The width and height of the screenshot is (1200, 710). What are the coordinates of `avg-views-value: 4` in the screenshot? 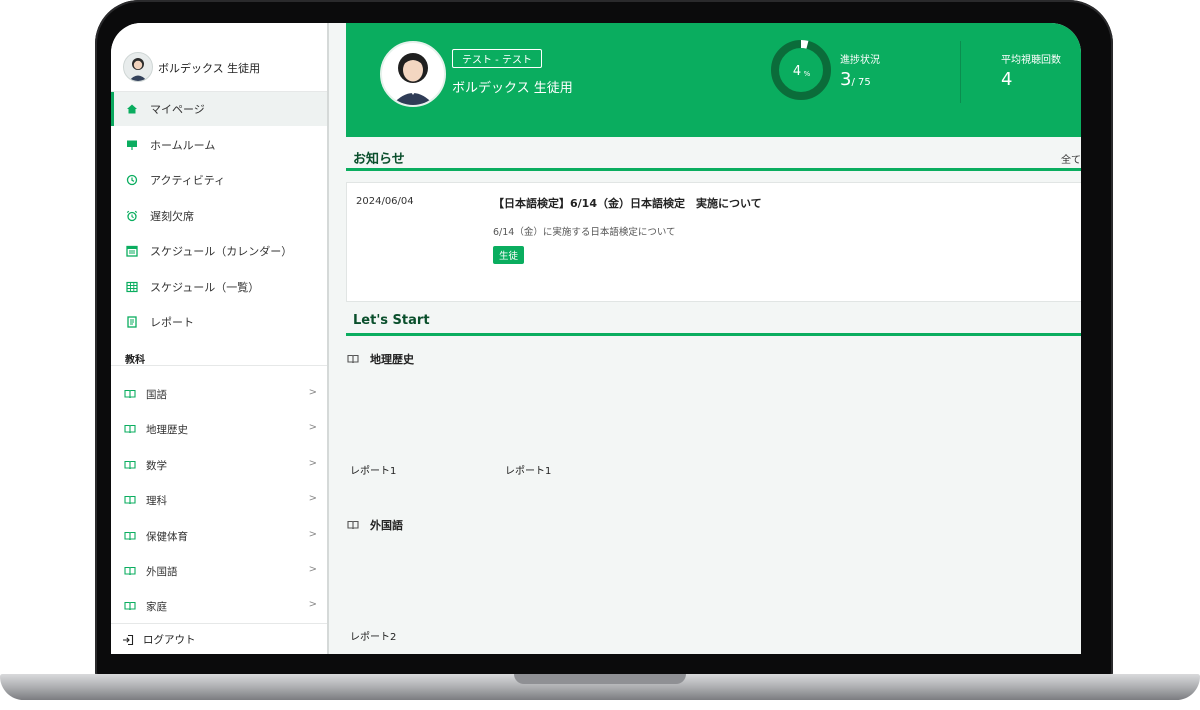 It's located at (1007, 79).